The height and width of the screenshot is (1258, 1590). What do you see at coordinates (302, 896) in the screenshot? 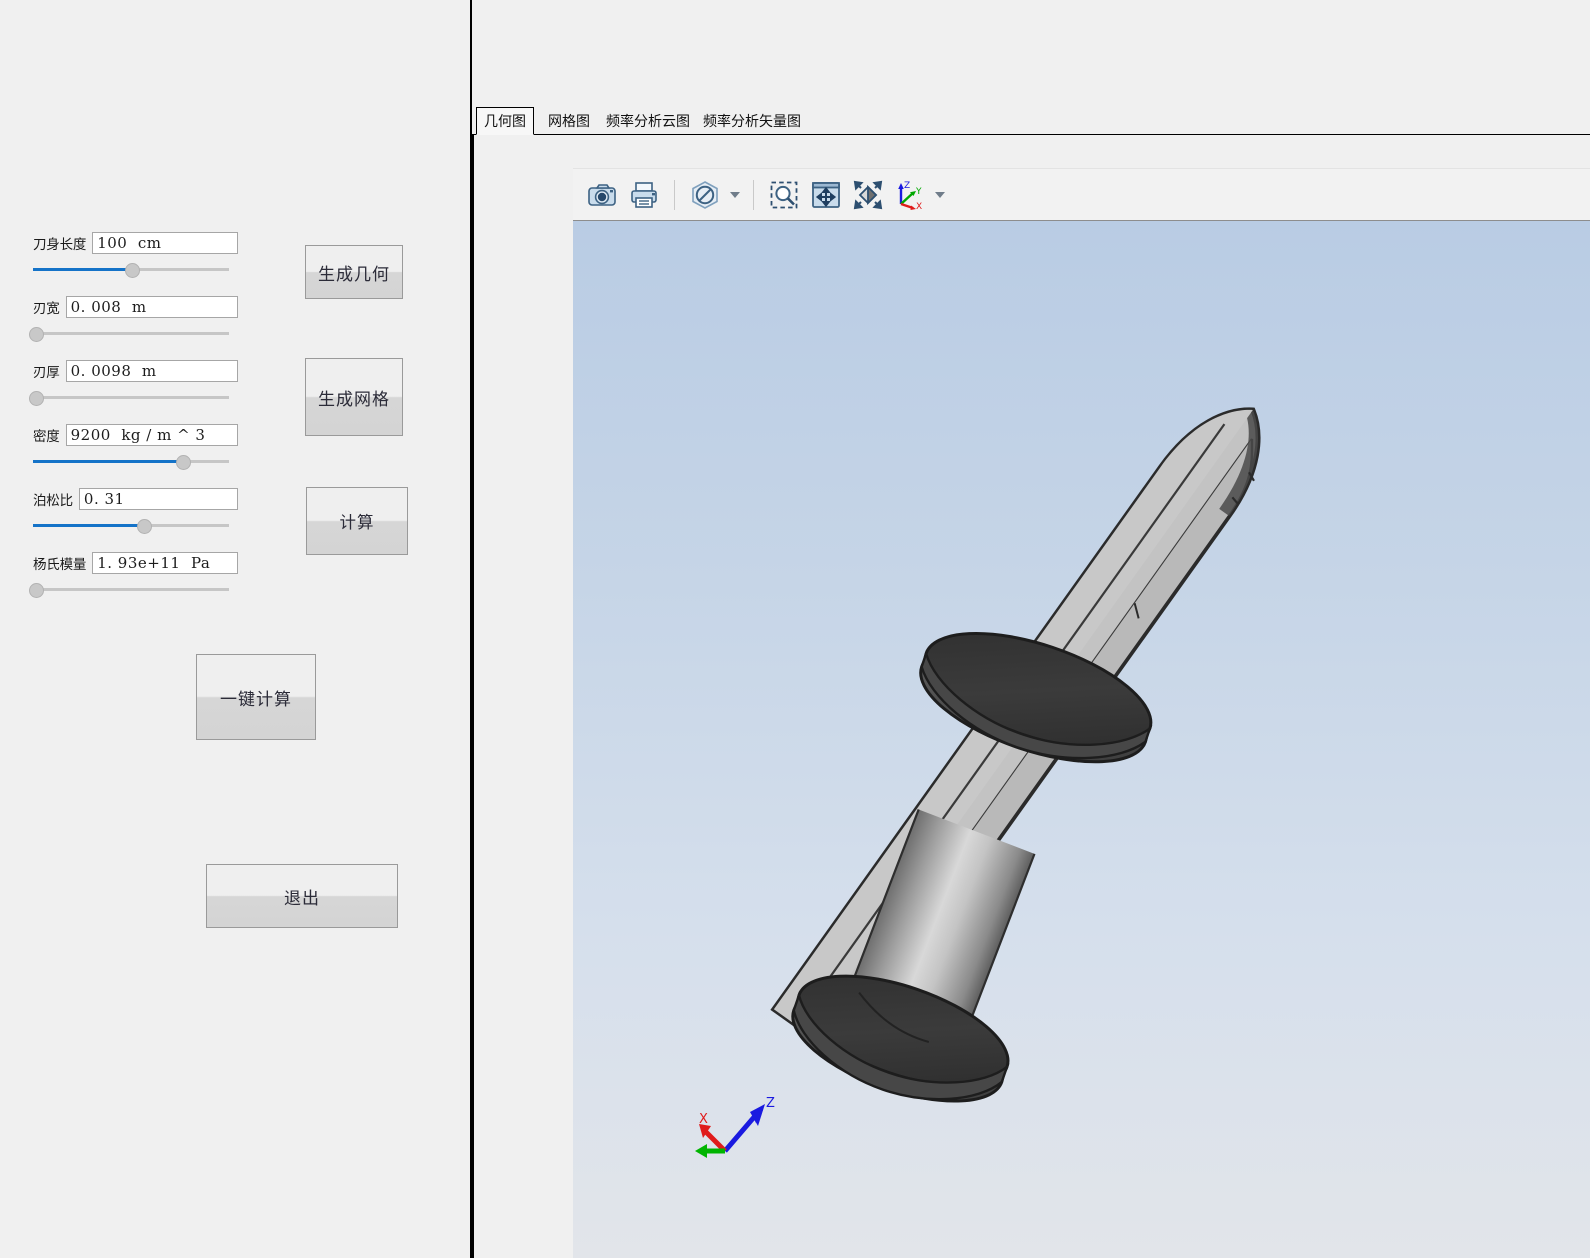
I see `exit-button: 退出` at bounding box center [302, 896].